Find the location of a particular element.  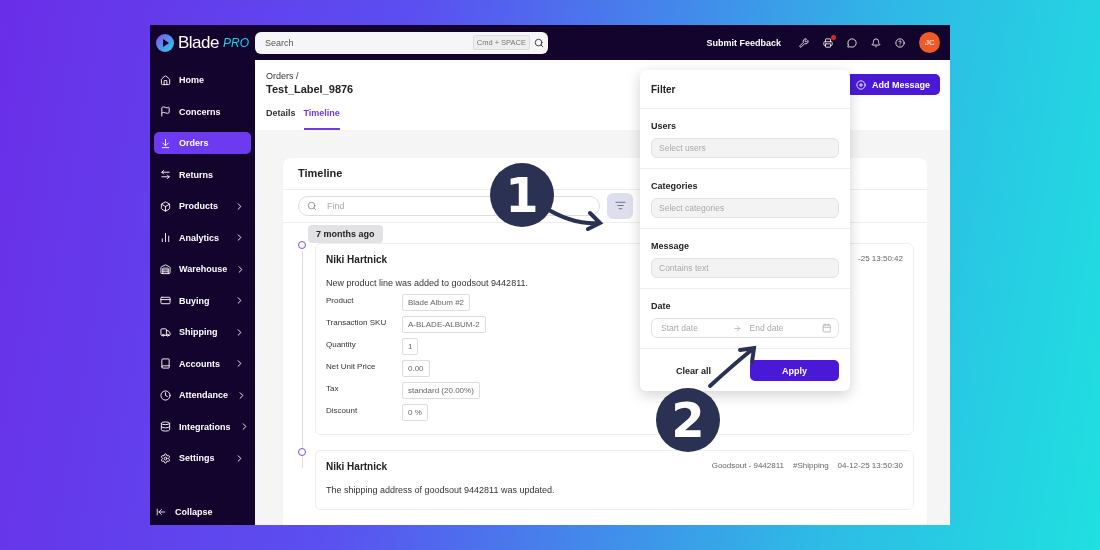

tab: Details is located at coordinates (281, 119).